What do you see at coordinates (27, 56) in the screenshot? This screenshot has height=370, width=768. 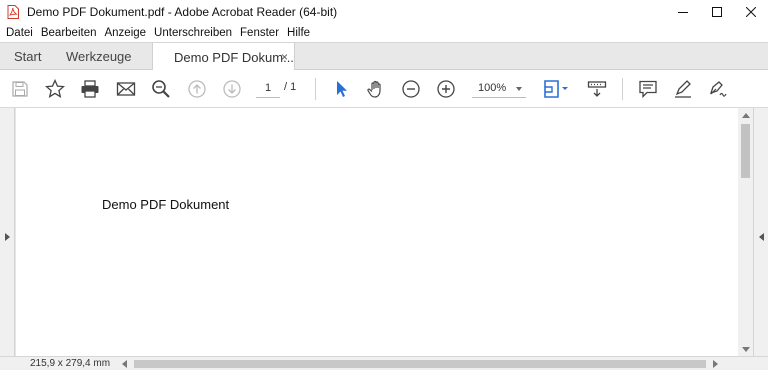 I see `tab-start: Start` at bounding box center [27, 56].